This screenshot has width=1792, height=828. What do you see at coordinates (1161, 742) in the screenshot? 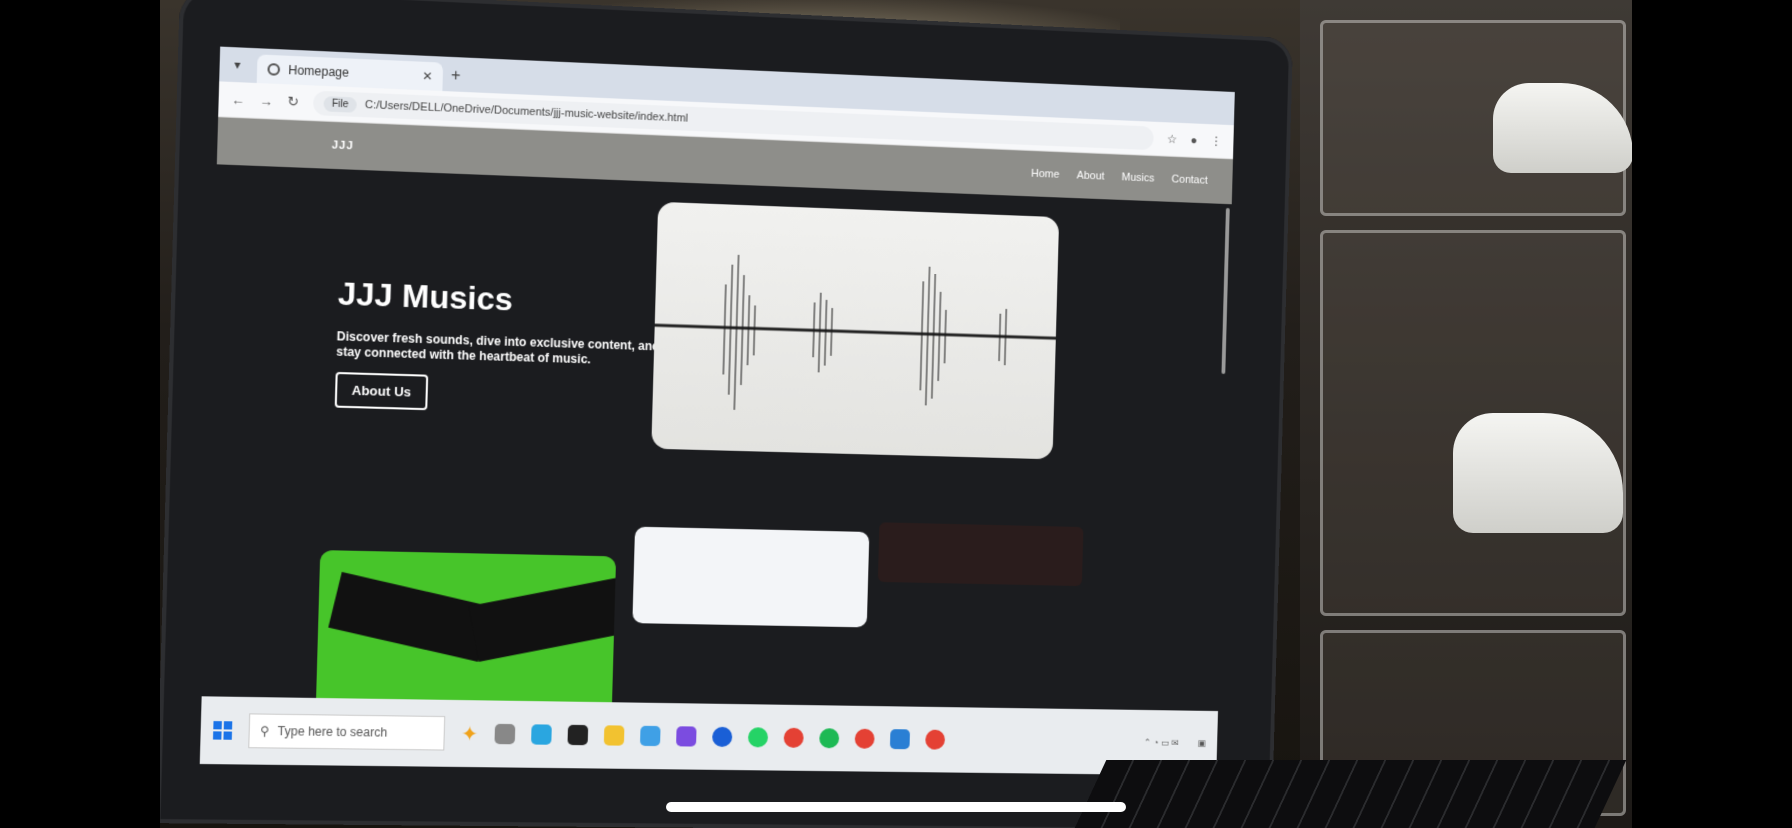
I see `tray-icons: ⌃ ◔ ▭ ✉` at bounding box center [1161, 742].